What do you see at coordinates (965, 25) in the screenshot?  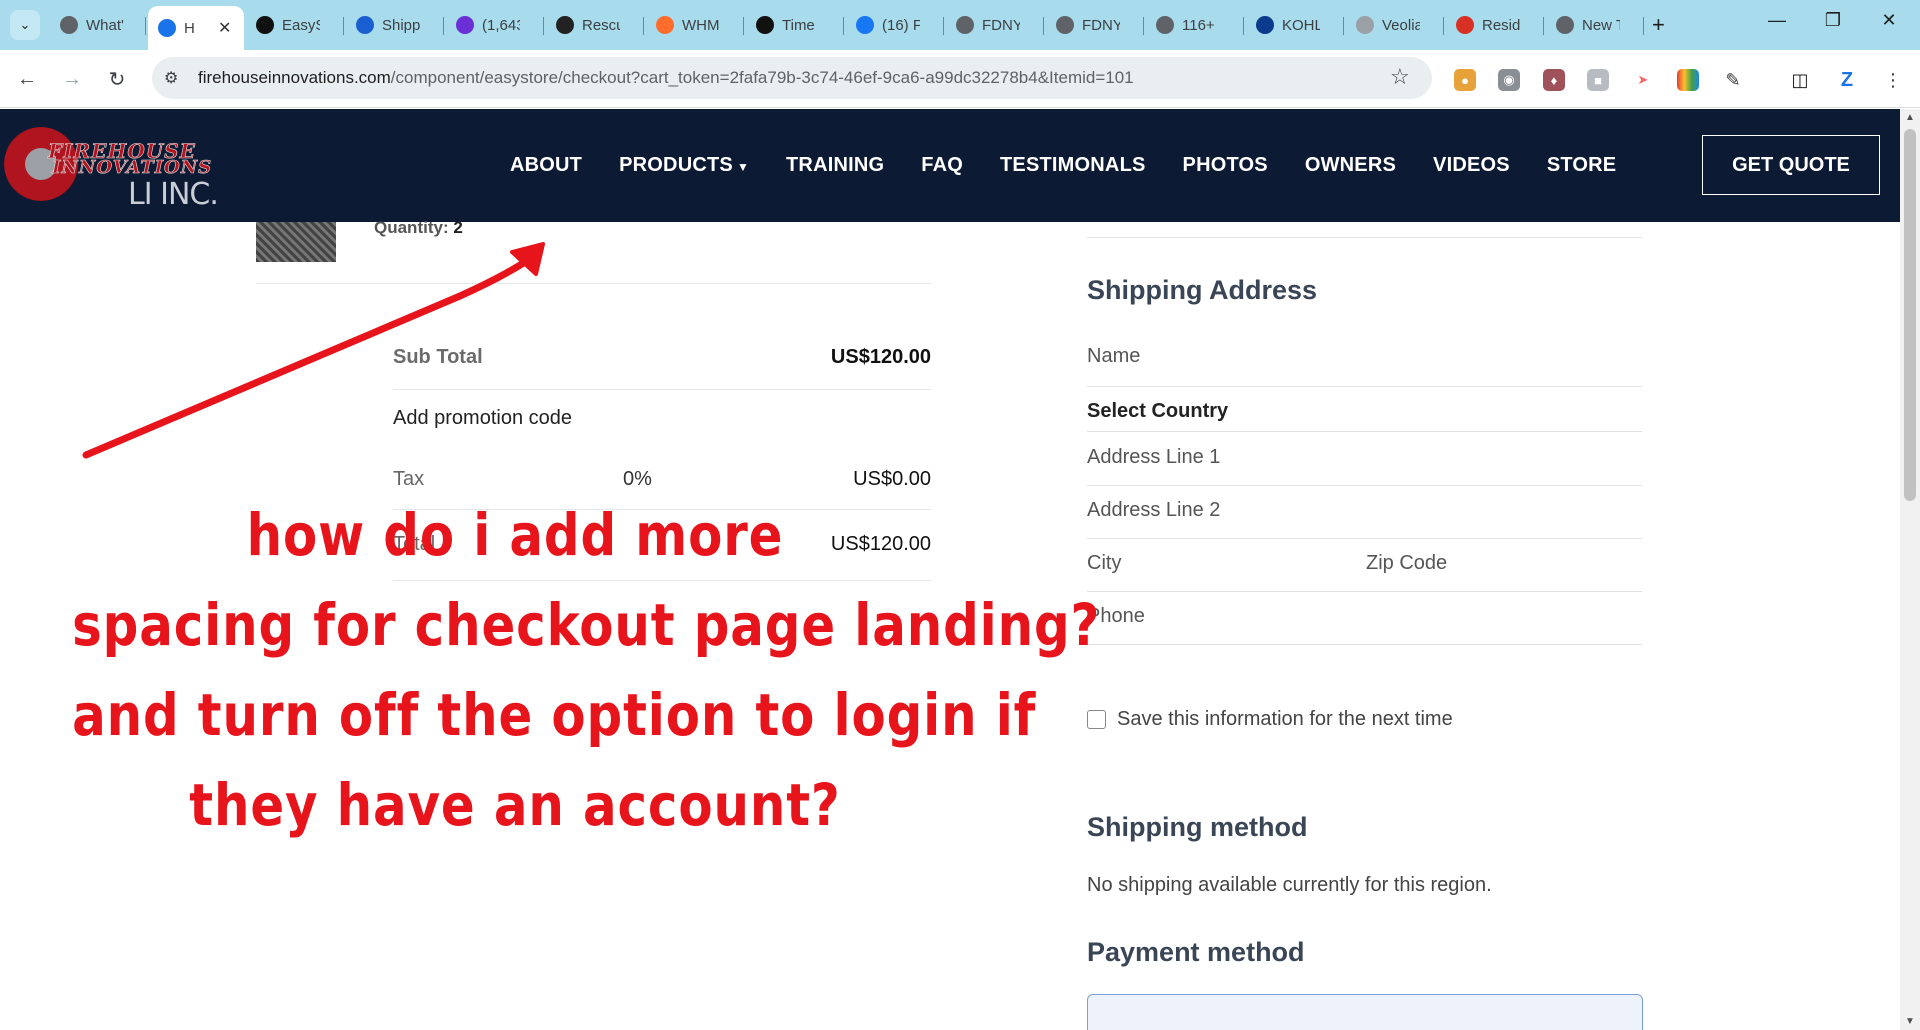 I see `globe-icon` at bounding box center [965, 25].